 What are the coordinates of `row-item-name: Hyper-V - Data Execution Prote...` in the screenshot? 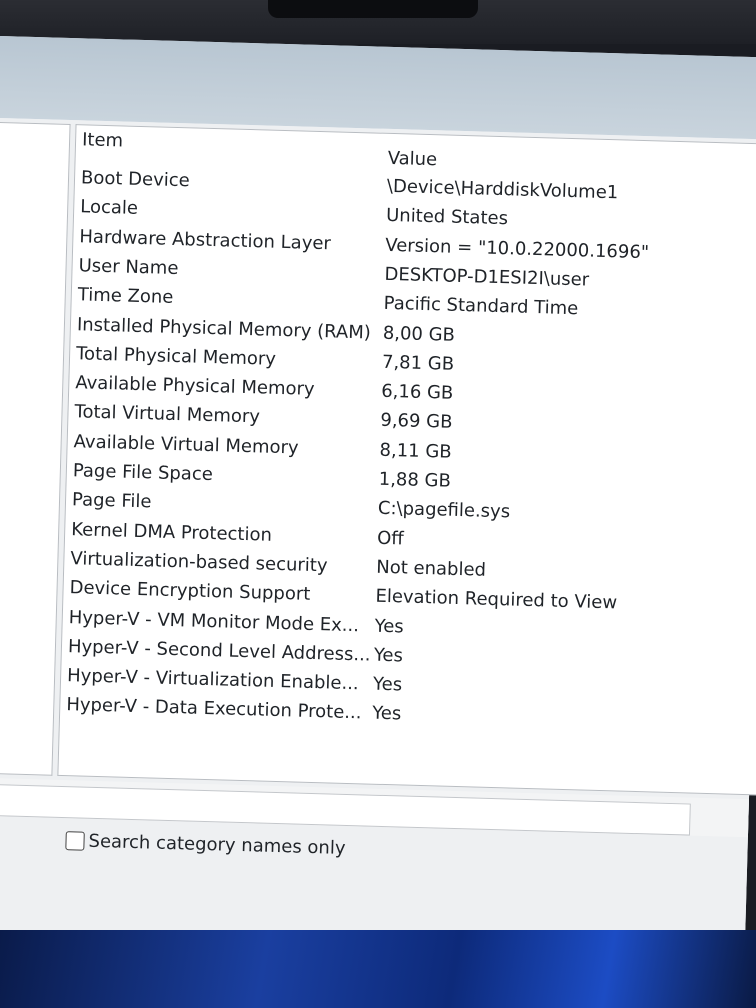 It's located at (214, 709).